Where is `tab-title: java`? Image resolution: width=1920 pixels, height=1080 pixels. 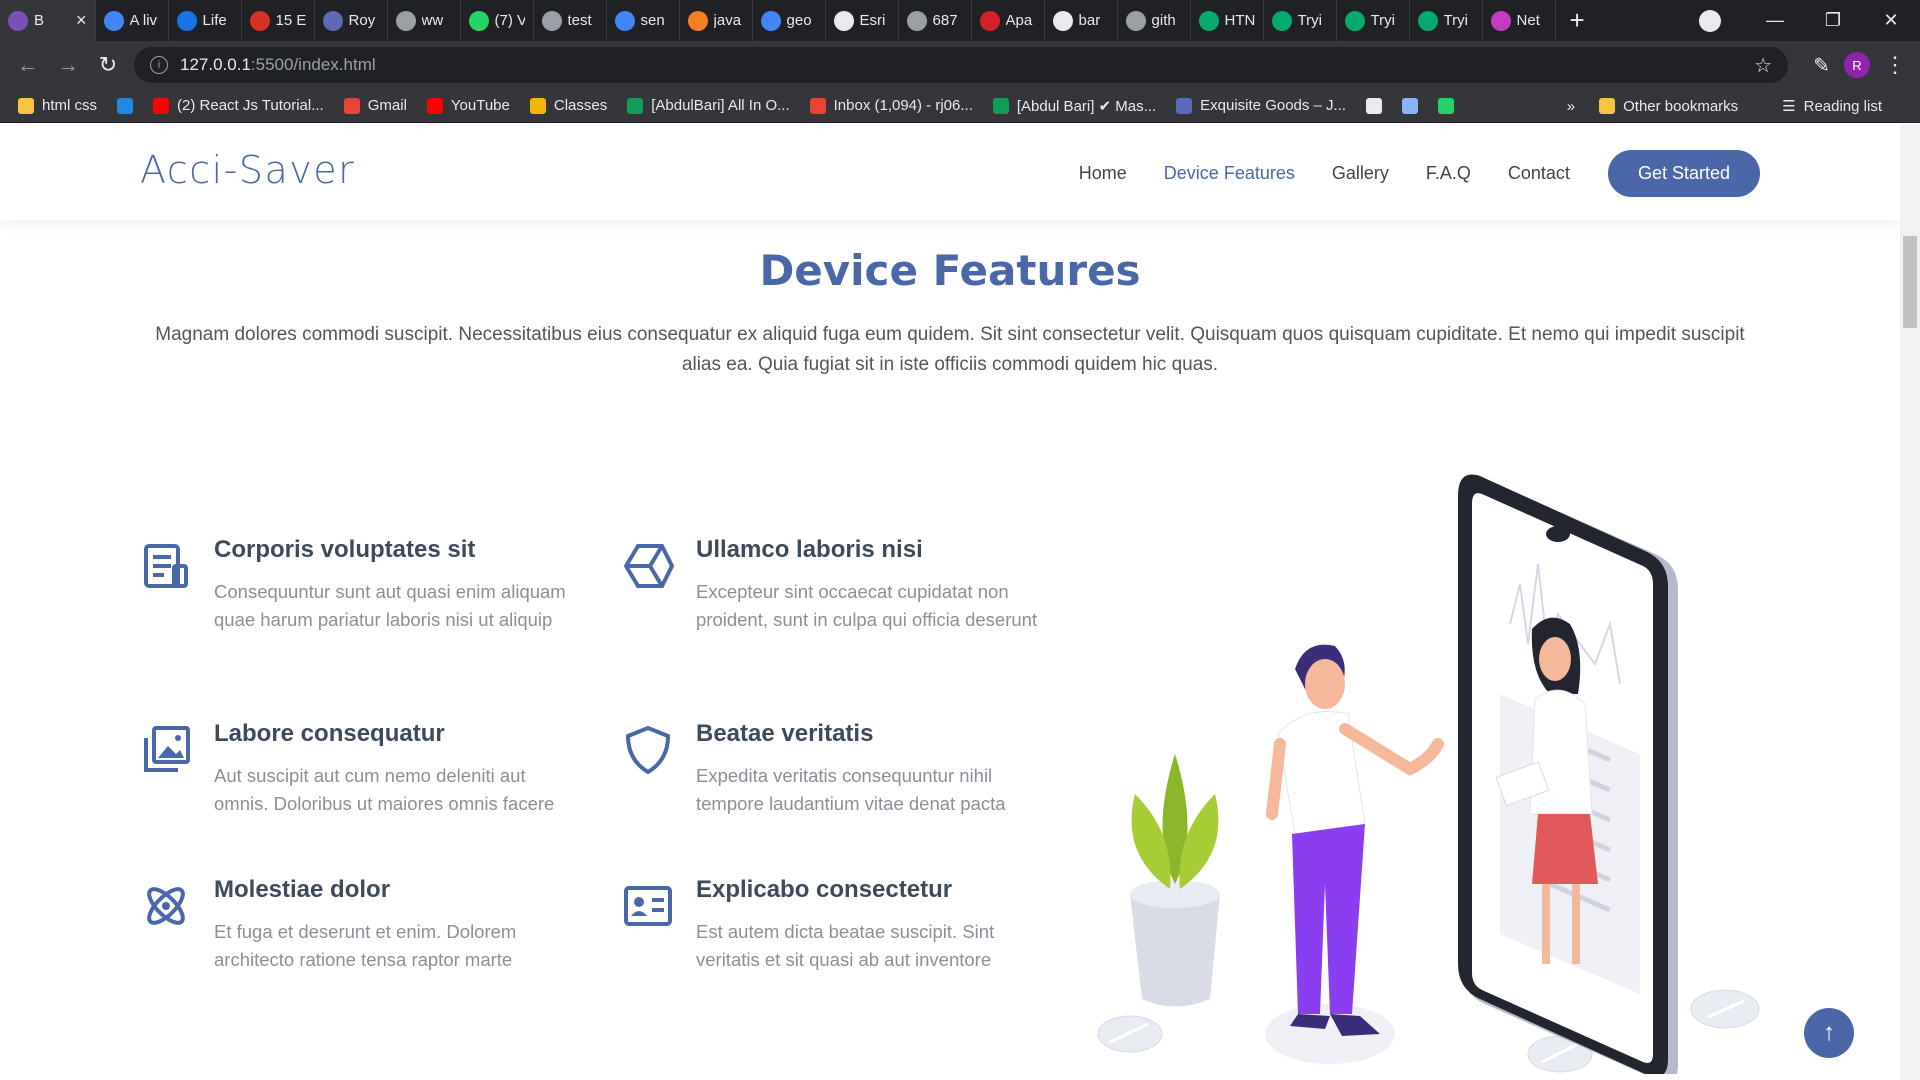 tab-title: java is located at coordinates (727, 20).